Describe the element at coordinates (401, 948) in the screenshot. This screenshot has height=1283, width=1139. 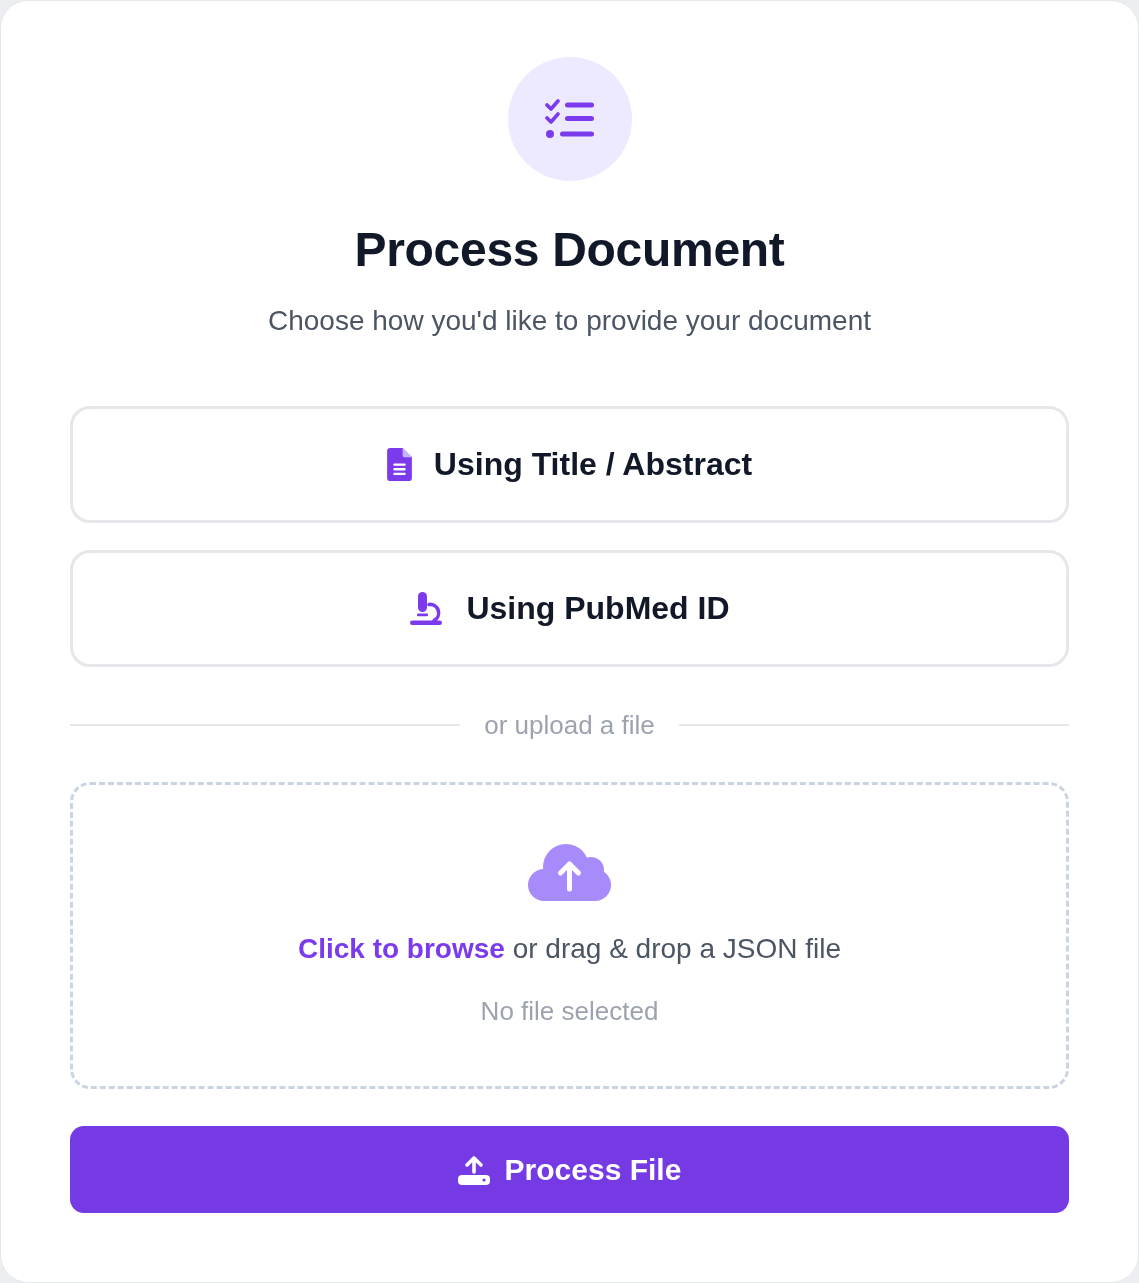
I see `browse-link: Click to browse` at that location.